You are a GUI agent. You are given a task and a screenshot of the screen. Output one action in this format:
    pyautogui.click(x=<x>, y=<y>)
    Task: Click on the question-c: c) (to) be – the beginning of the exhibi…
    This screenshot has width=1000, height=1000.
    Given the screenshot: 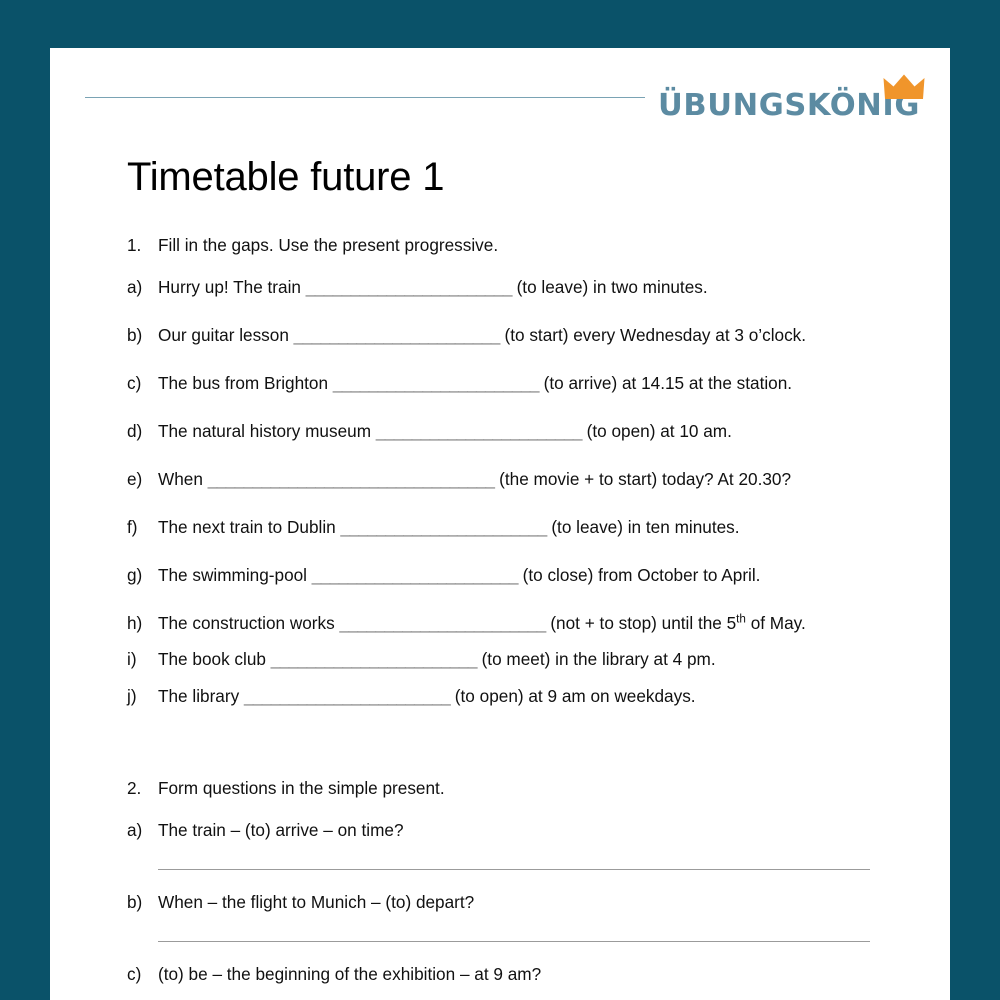 What is the action you would take?
    pyautogui.click(x=500, y=974)
    